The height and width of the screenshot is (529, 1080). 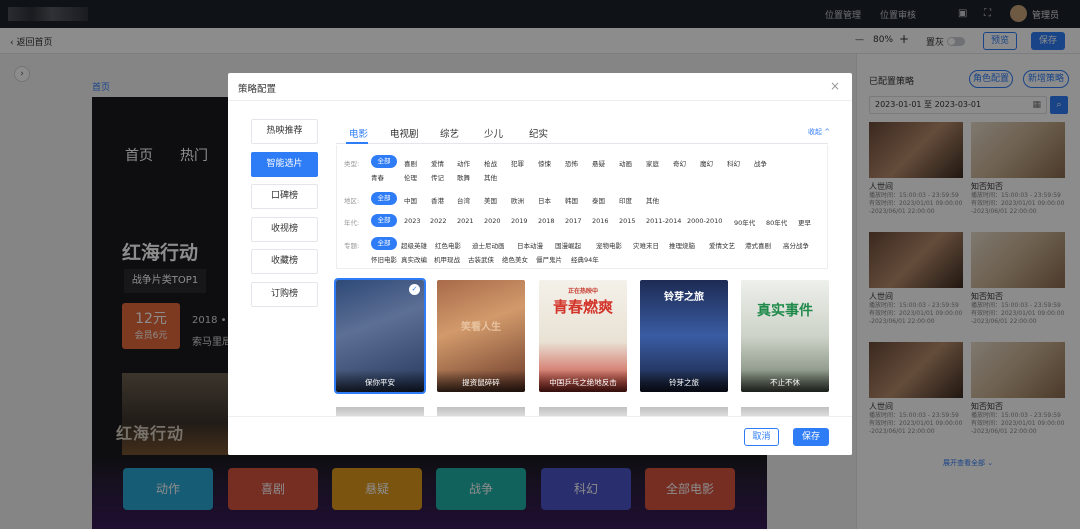 What do you see at coordinates (519, 221) in the screenshot?
I see `filter-option: 2019` at bounding box center [519, 221].